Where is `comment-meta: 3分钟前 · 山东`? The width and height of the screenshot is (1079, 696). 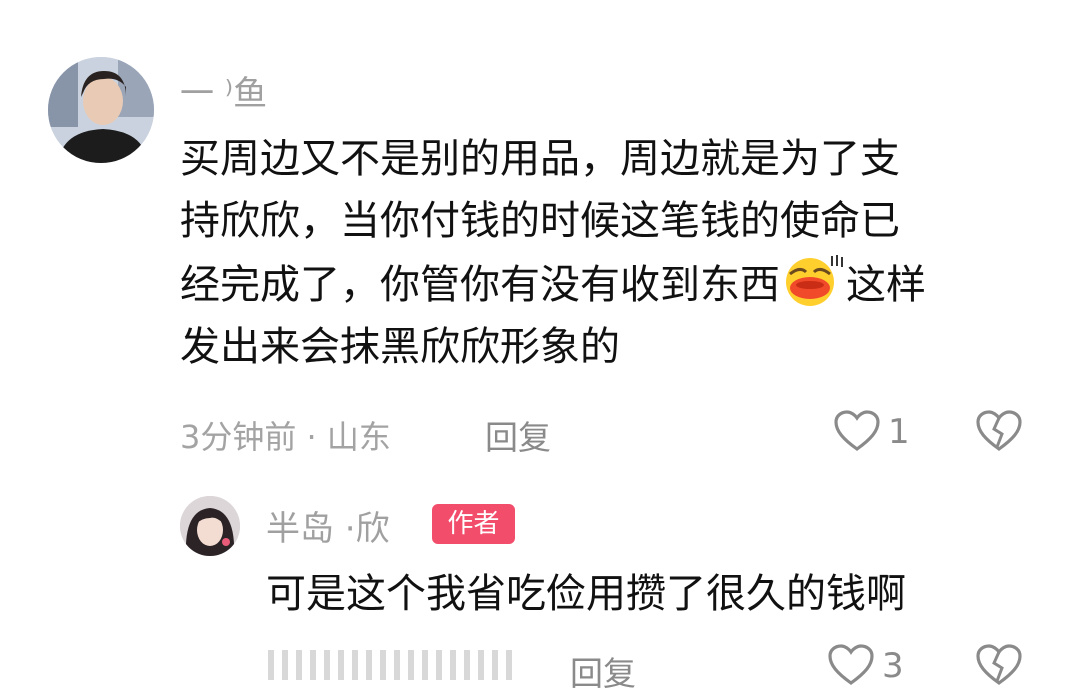 comment-meta: 3分钟前 · 山东 is located at coordinates (285, 437).